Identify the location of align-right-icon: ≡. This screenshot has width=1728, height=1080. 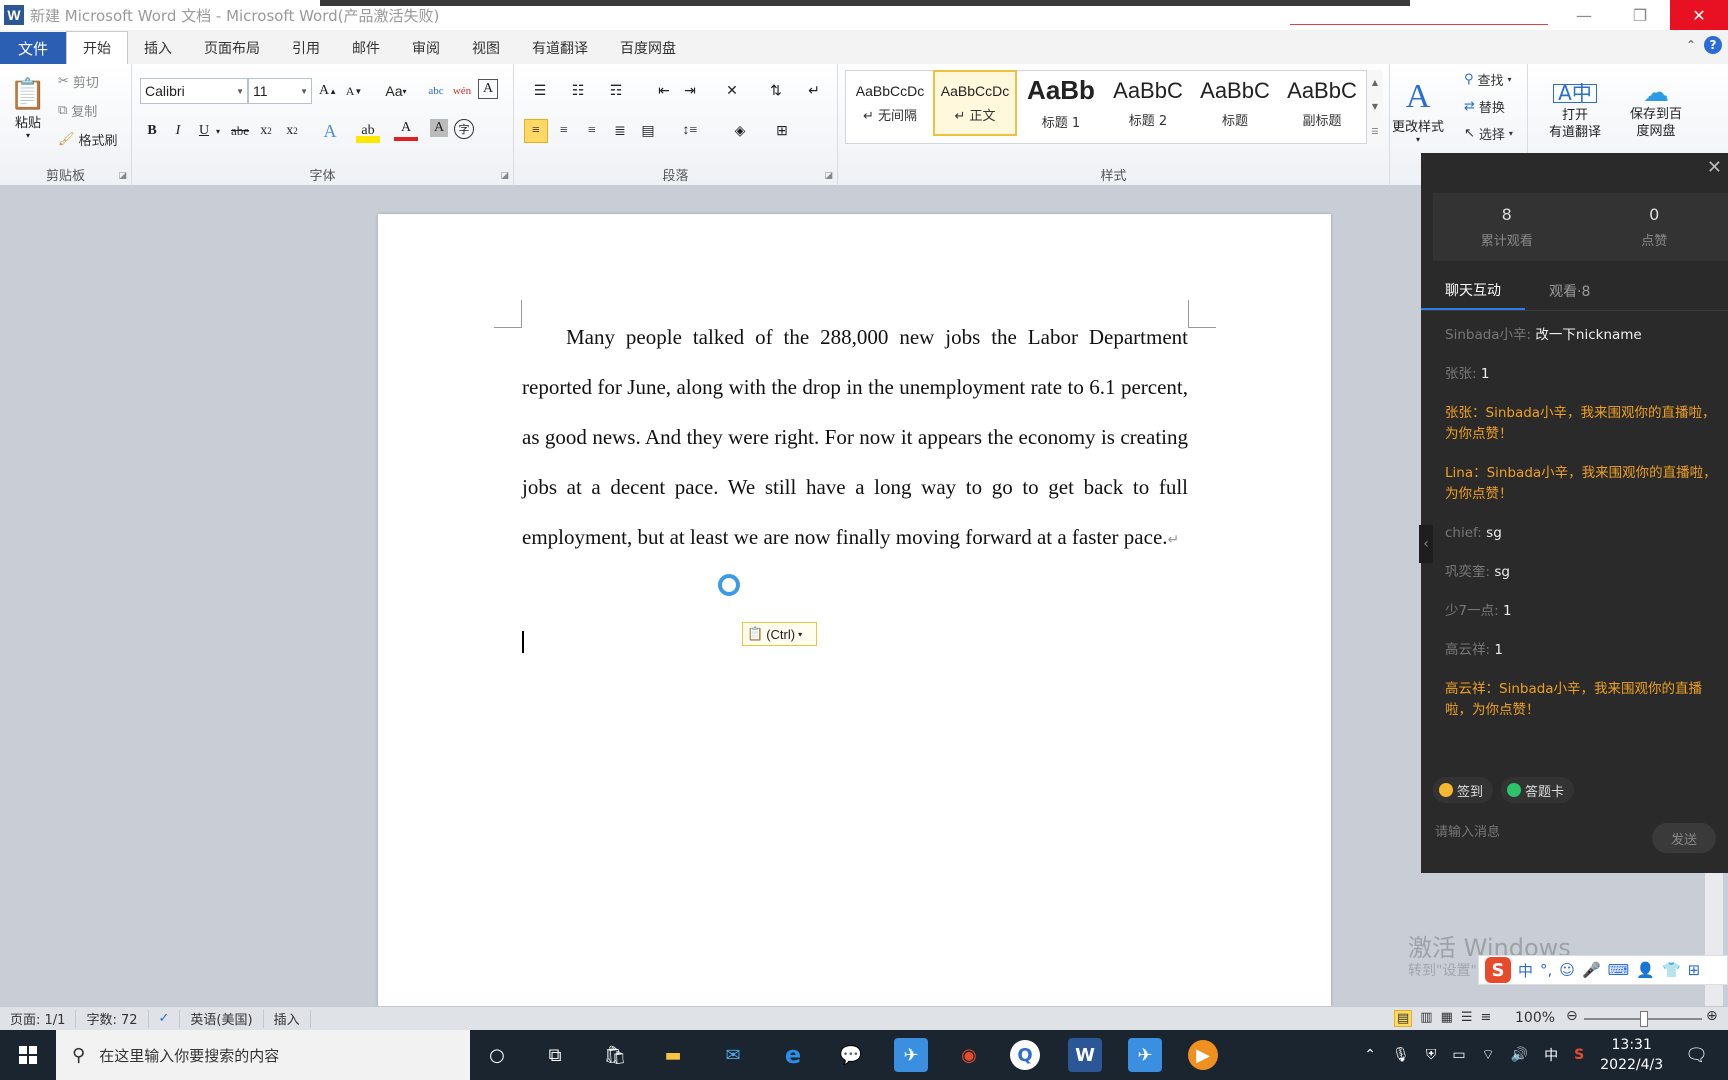
(592, 131).